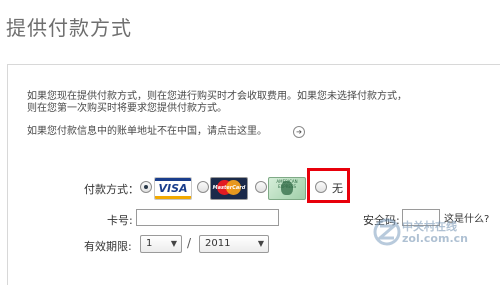  Describe the element at coordinates (234, 244) in the screenshot. I see `expiry-year-select: 2011 ▼` at that location.